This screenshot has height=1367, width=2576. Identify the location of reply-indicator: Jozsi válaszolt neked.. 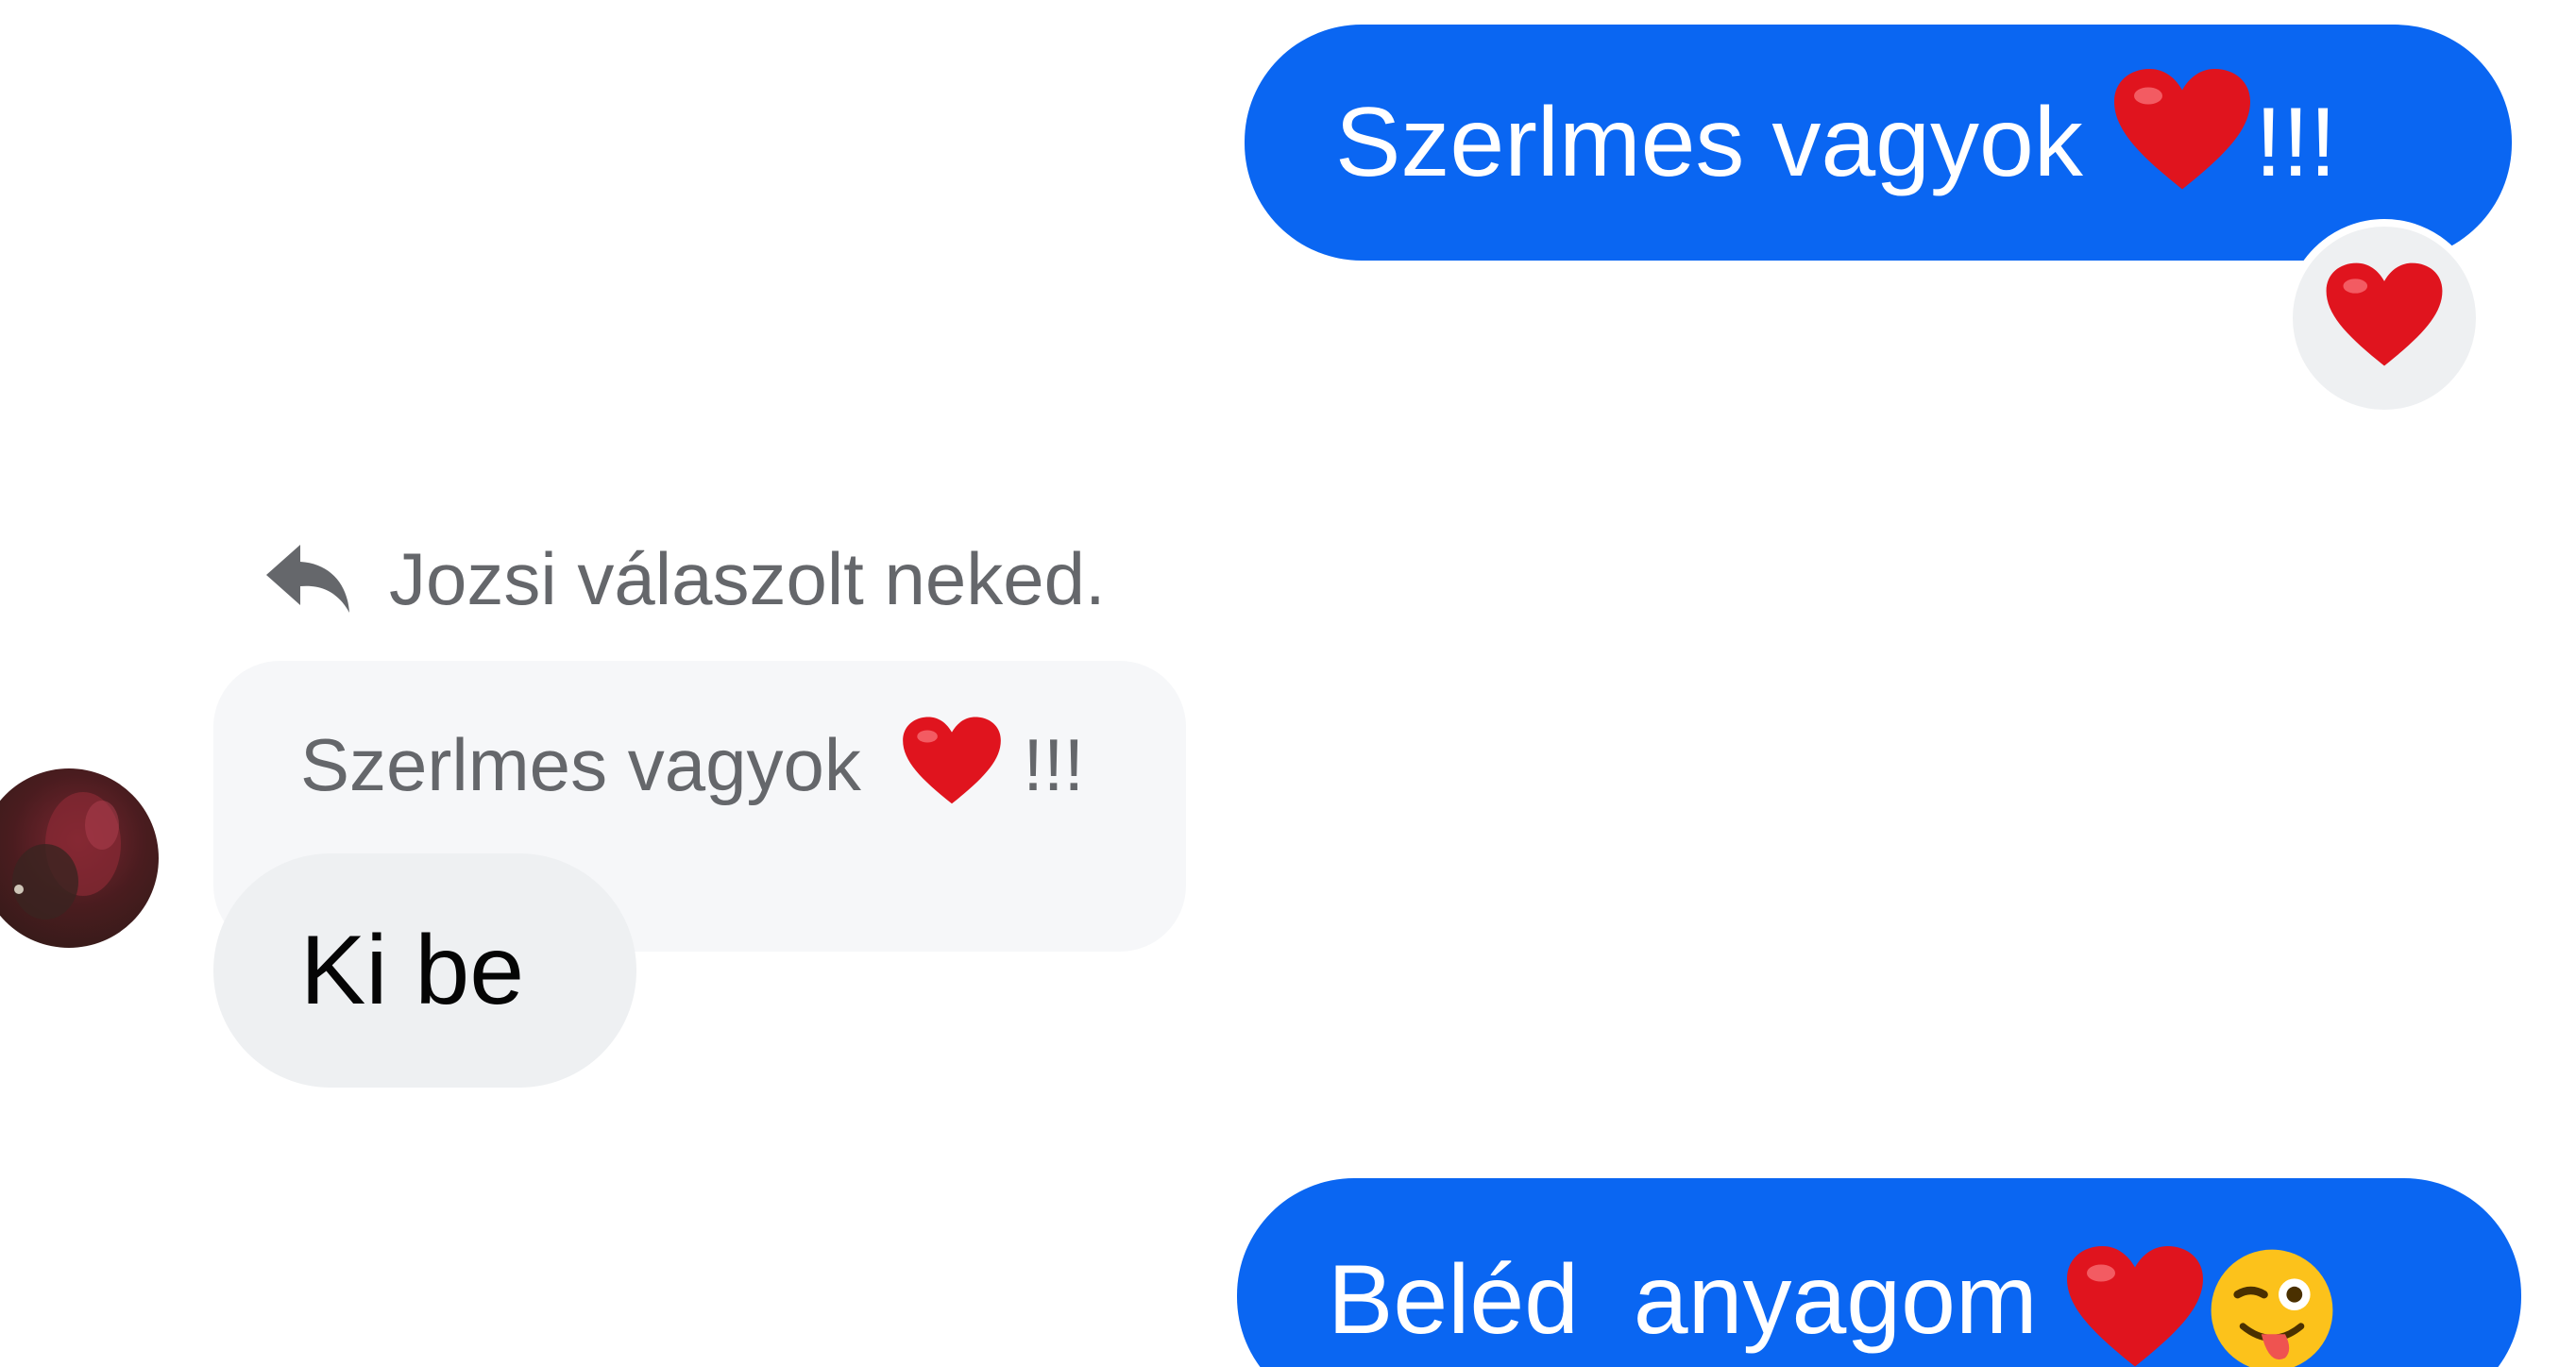
(684, 579).